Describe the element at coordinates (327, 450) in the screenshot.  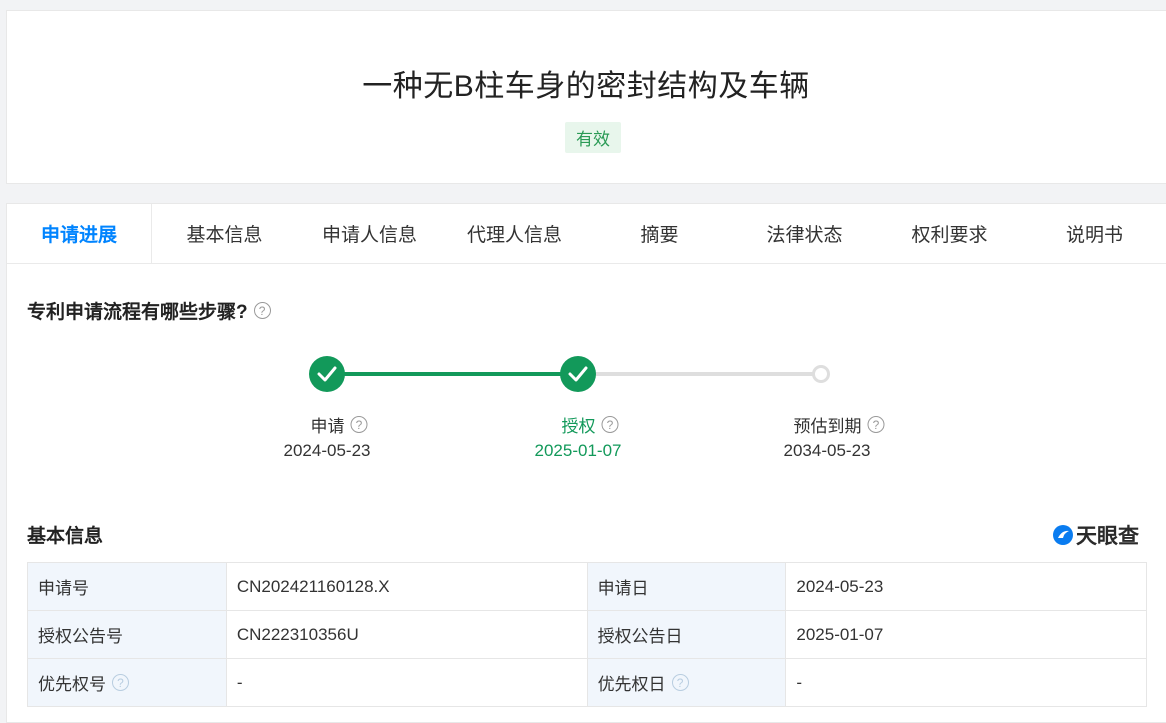
I see `step-apply-date: 2024-05-23` at that location.